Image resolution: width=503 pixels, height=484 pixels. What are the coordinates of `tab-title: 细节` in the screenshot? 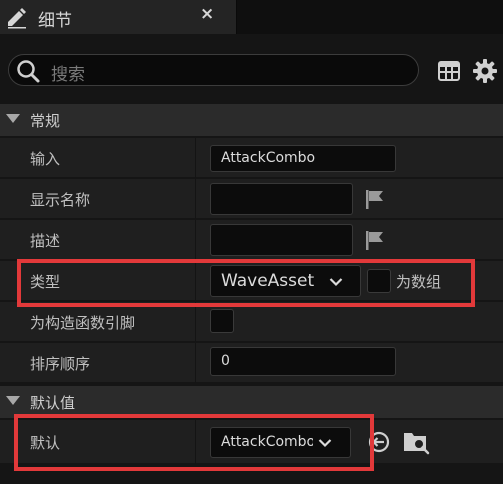 It's located at (55, 21).